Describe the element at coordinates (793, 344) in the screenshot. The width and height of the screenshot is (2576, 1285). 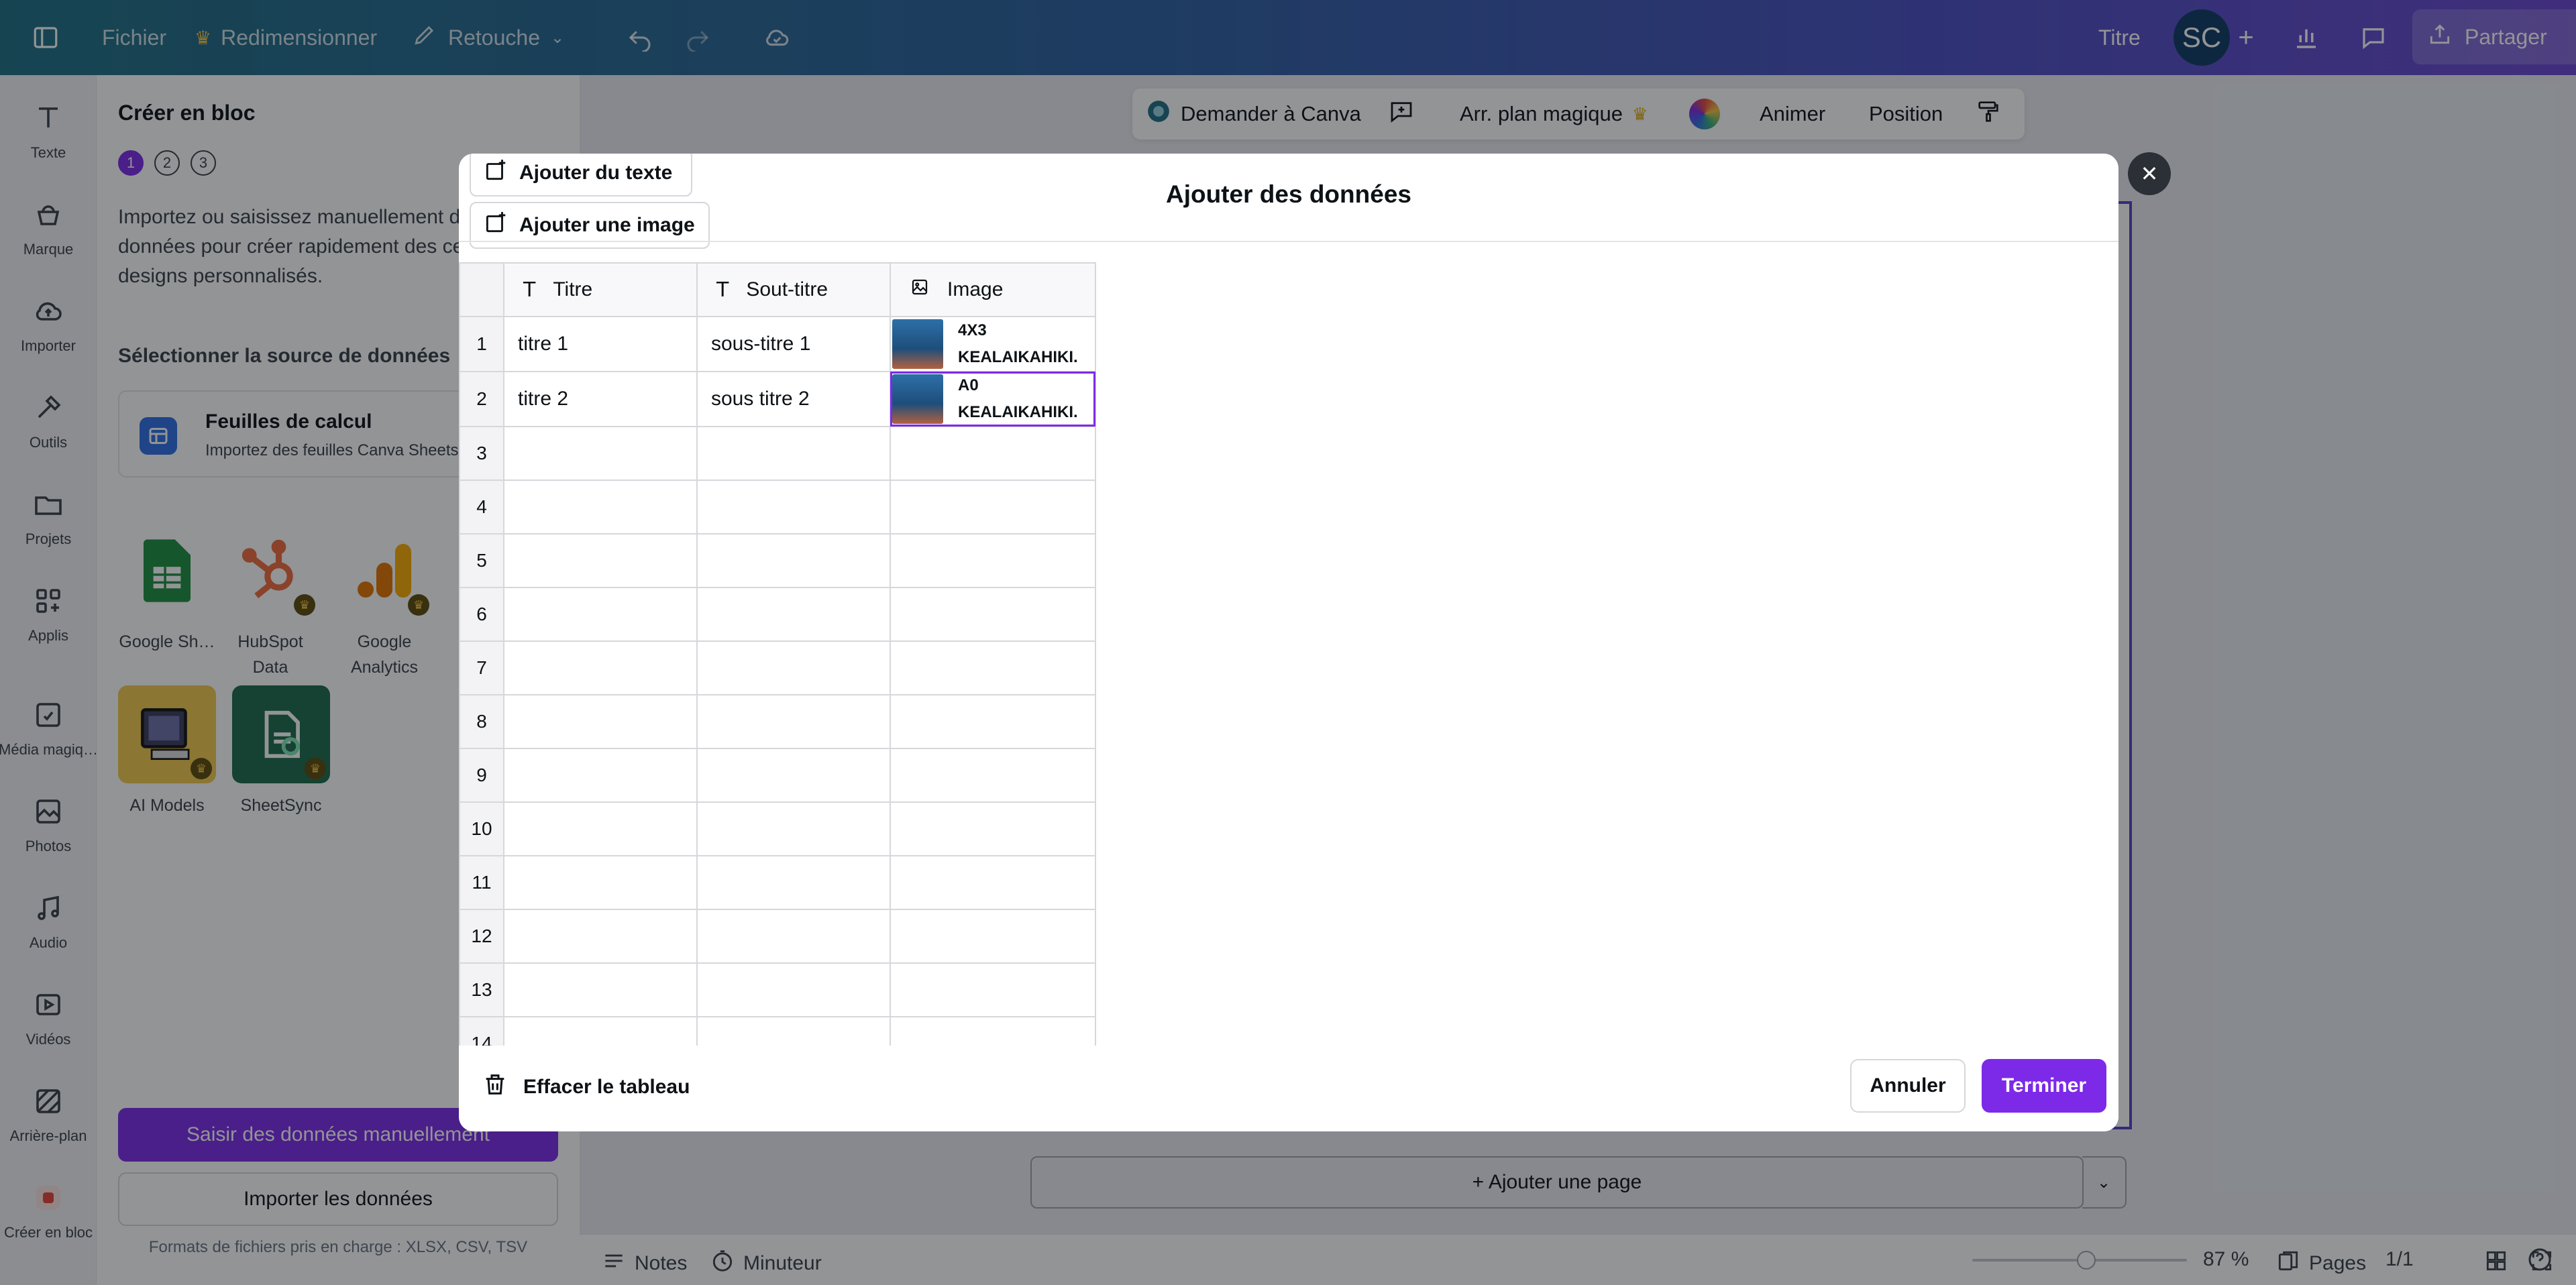
I see `cell-subtitle: sous-titre 1` at that location.